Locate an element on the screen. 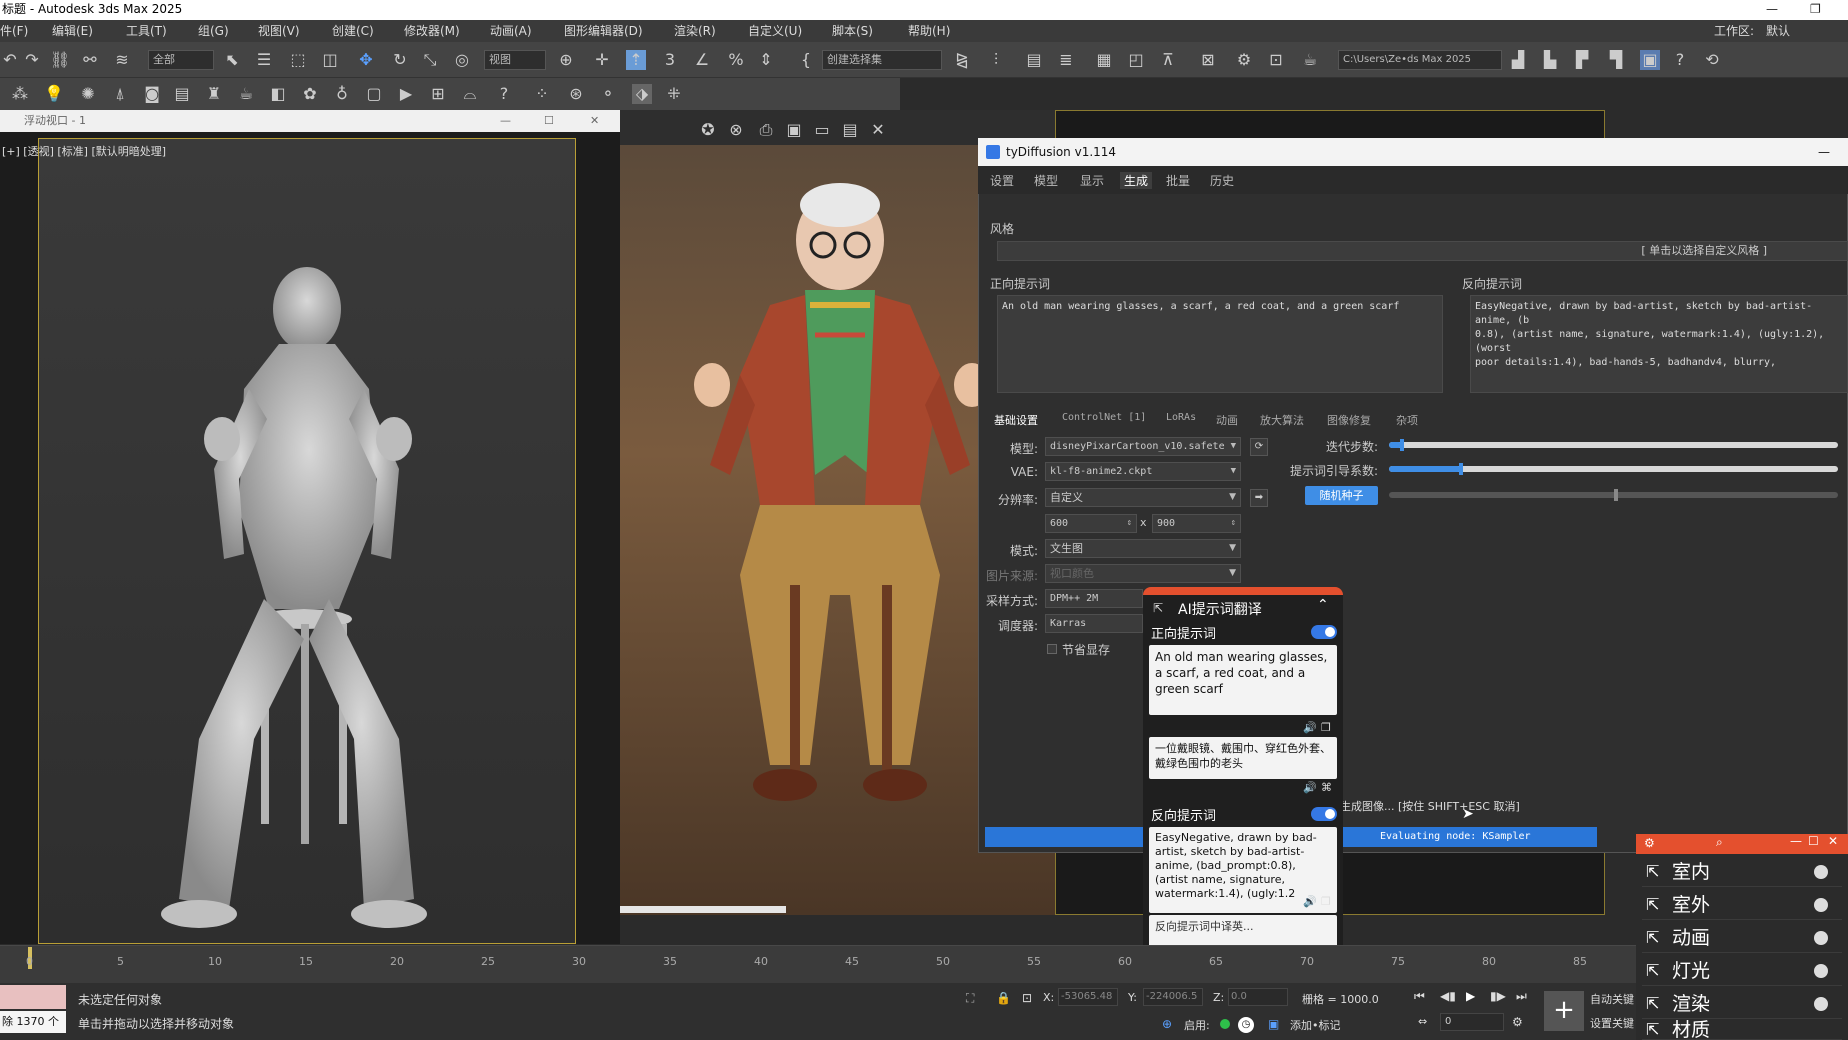  search-icon: ⌕ is located at coordinates (1719, 842).